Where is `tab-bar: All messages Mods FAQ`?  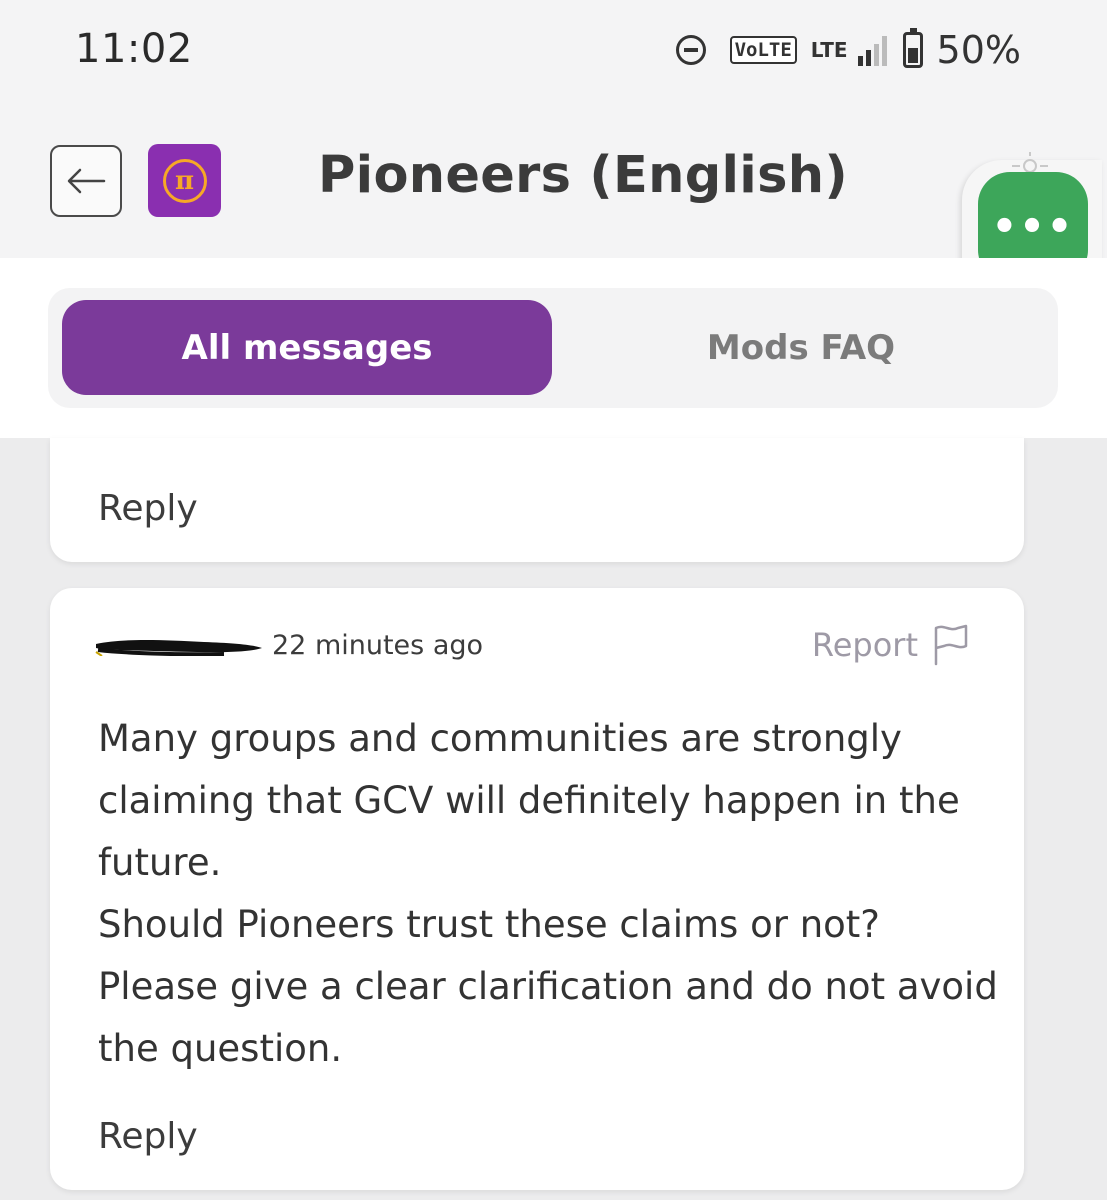
tab-bar: All messages Mods FAQ is located at coordinates (553, 348).